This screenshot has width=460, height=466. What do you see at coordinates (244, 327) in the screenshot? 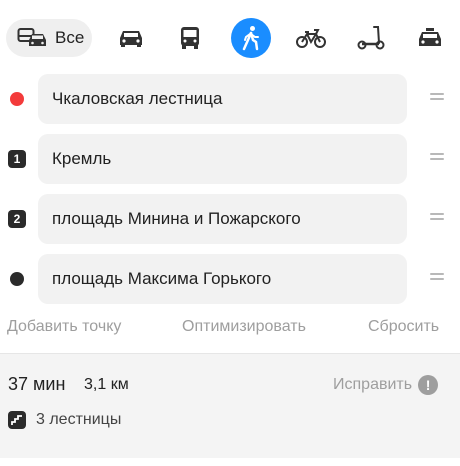
I see `optimize-button: Оптимизировать` at bounding box center [244, 327].